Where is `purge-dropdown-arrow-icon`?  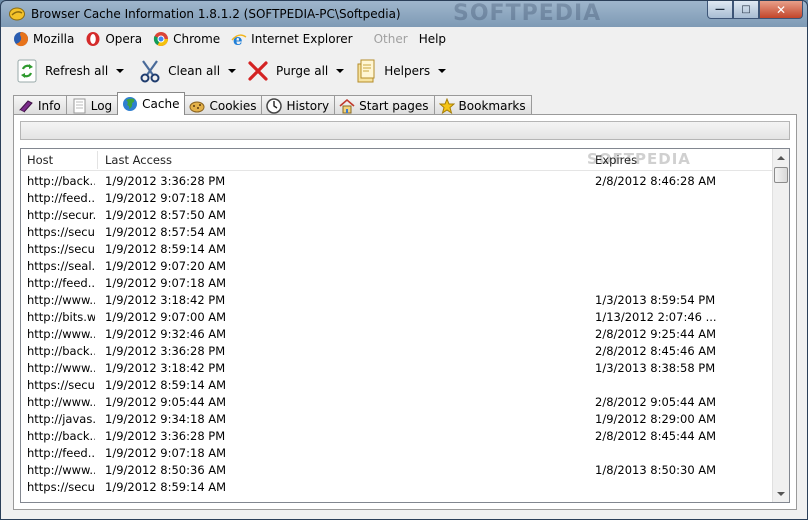
purge-dropdown-arrow-icon is located at coordinates (340, 71).